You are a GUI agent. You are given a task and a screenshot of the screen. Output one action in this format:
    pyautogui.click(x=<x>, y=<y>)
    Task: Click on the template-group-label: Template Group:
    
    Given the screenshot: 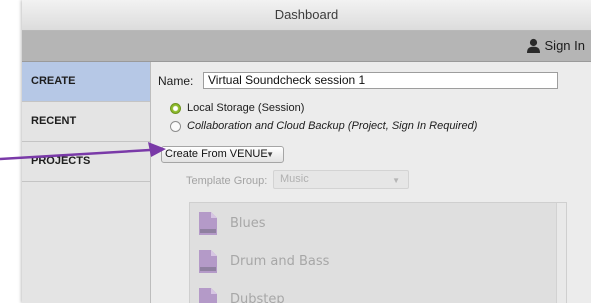 What is the action you would take?
    pyautogui.click(x=227, y=181)
    